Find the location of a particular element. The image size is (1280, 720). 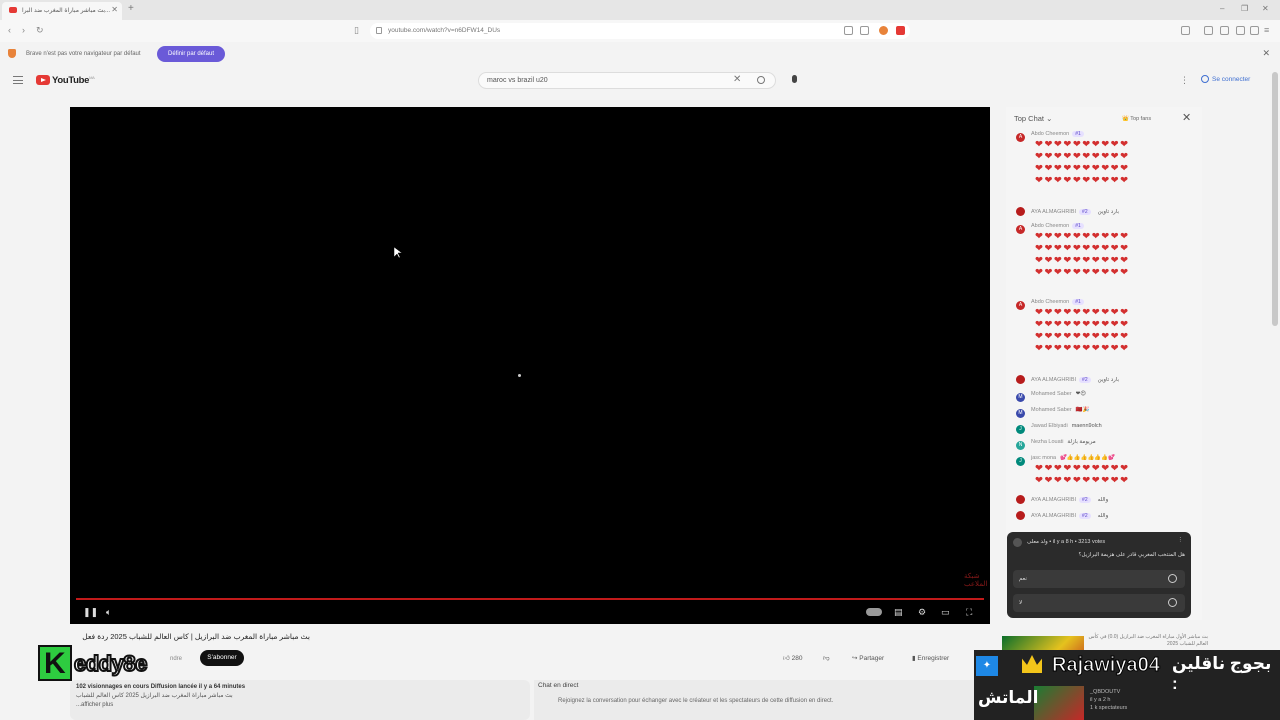

chat-text: مريومة بازلة is located at coordinates (1081, 442).